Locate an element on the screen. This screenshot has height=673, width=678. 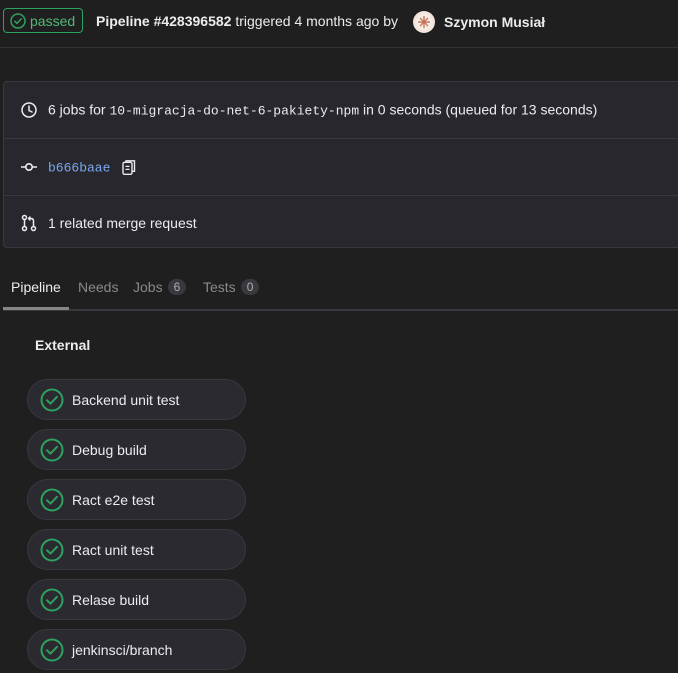
commit-info: b666baae is located at coordinates (92, 166).